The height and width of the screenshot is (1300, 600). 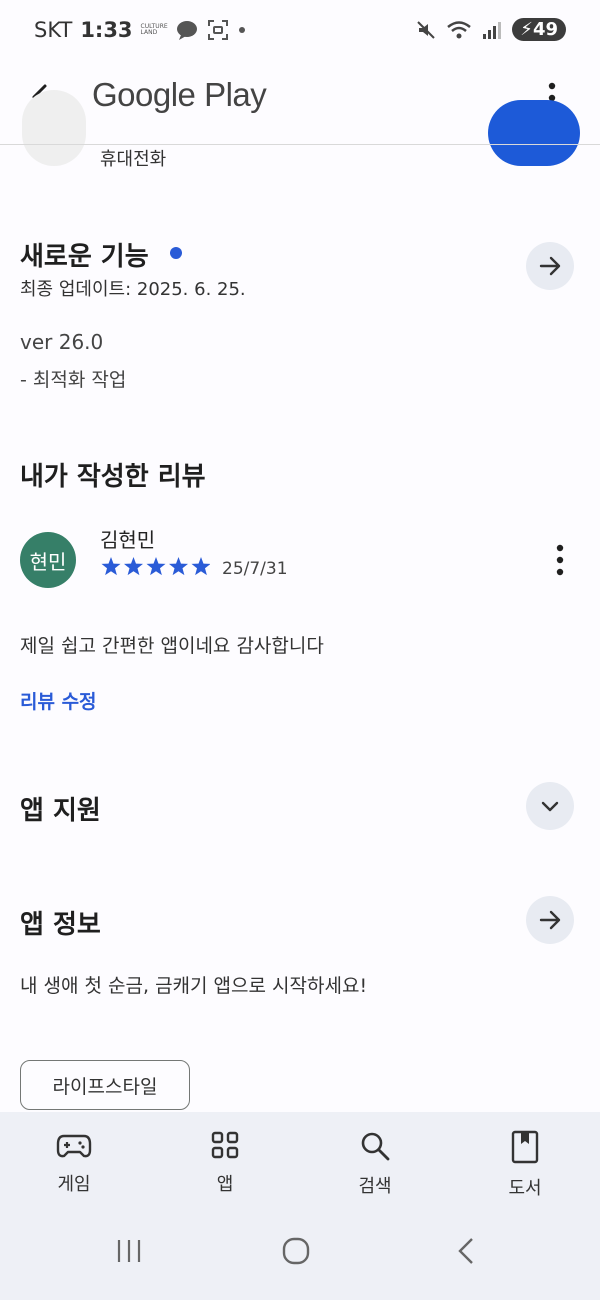 What do you see at coordinates (225, 1145) in the screenshot?
I see `apps-grid-icon` at bounding box center [225, 1145].